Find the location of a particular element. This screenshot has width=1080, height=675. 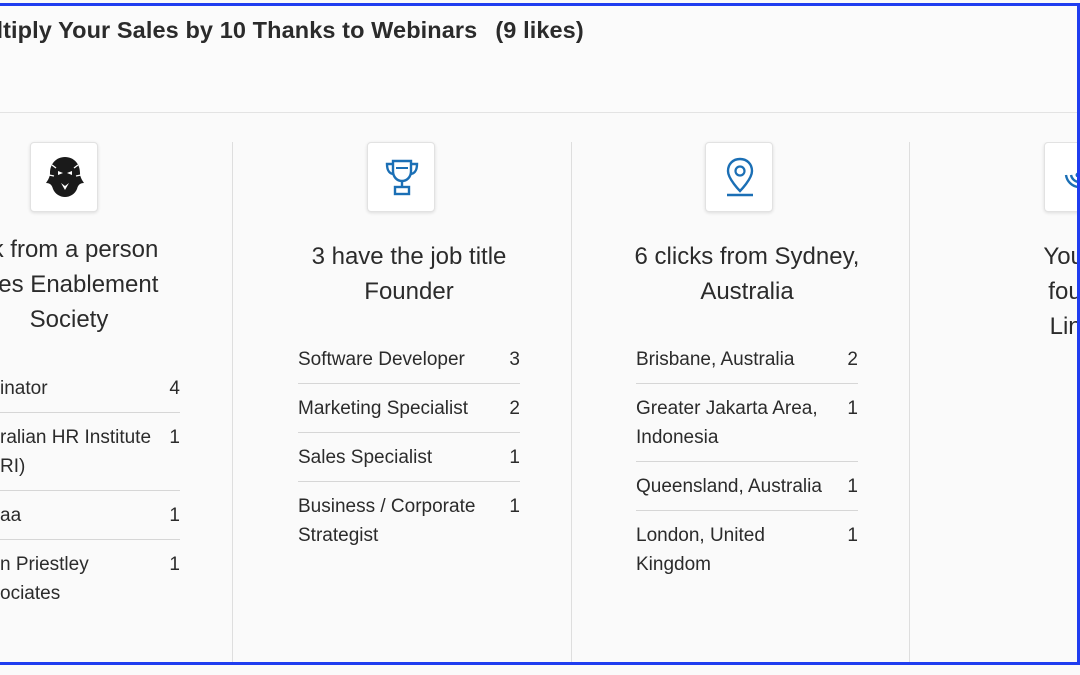

location-icon-box is located at coordinates (739, 177).